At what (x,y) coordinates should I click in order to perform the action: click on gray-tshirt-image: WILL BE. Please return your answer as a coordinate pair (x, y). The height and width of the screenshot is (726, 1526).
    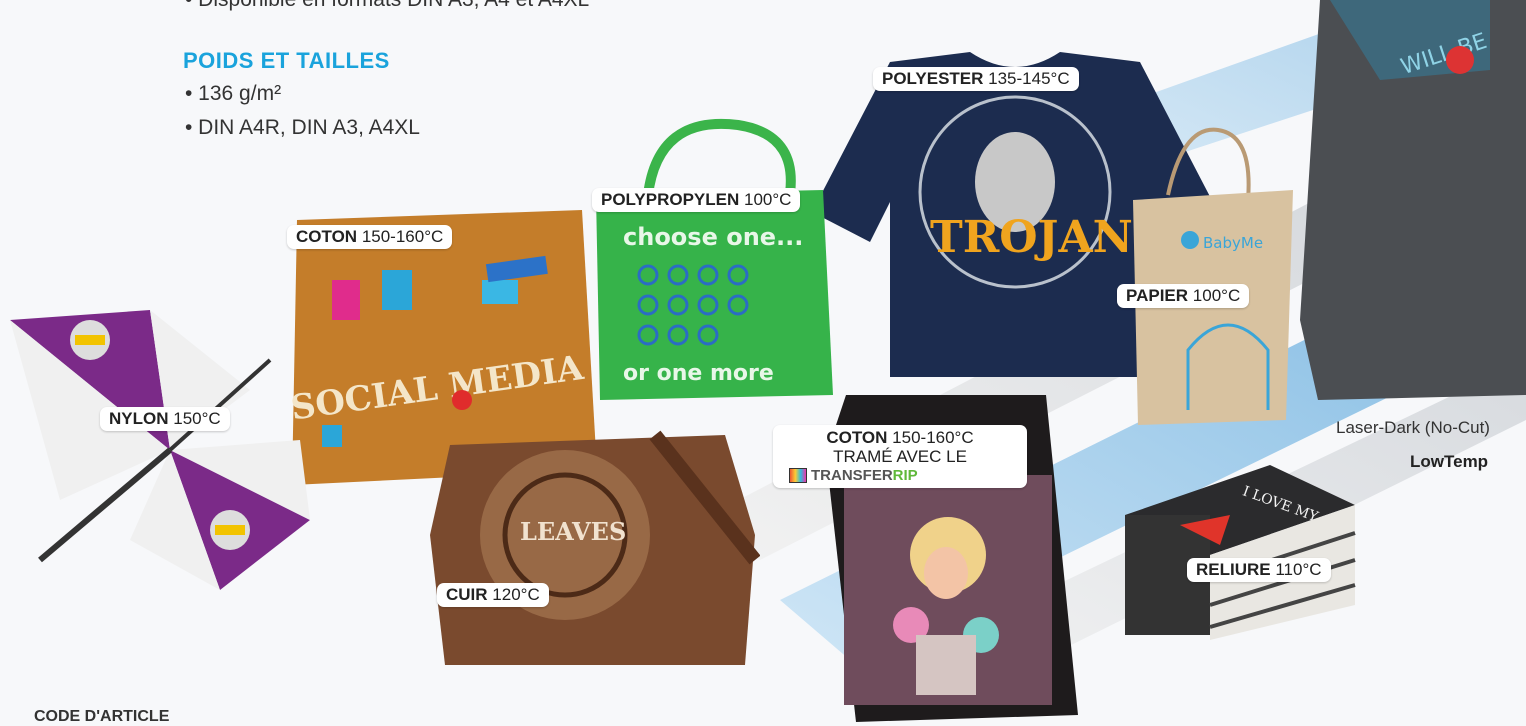
    Looking at the image, I should click on (1413, 200).